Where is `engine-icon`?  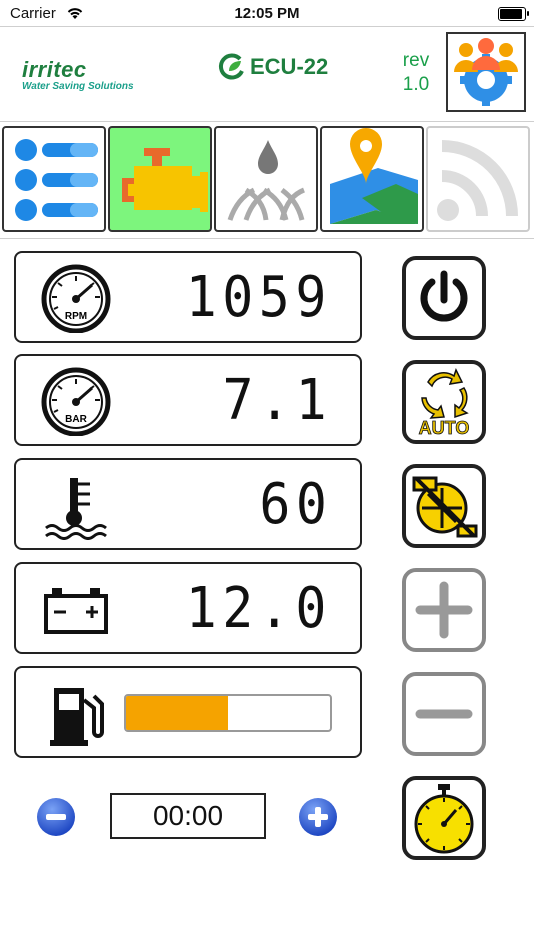 engine-icon is located at coordinates (165, 180).